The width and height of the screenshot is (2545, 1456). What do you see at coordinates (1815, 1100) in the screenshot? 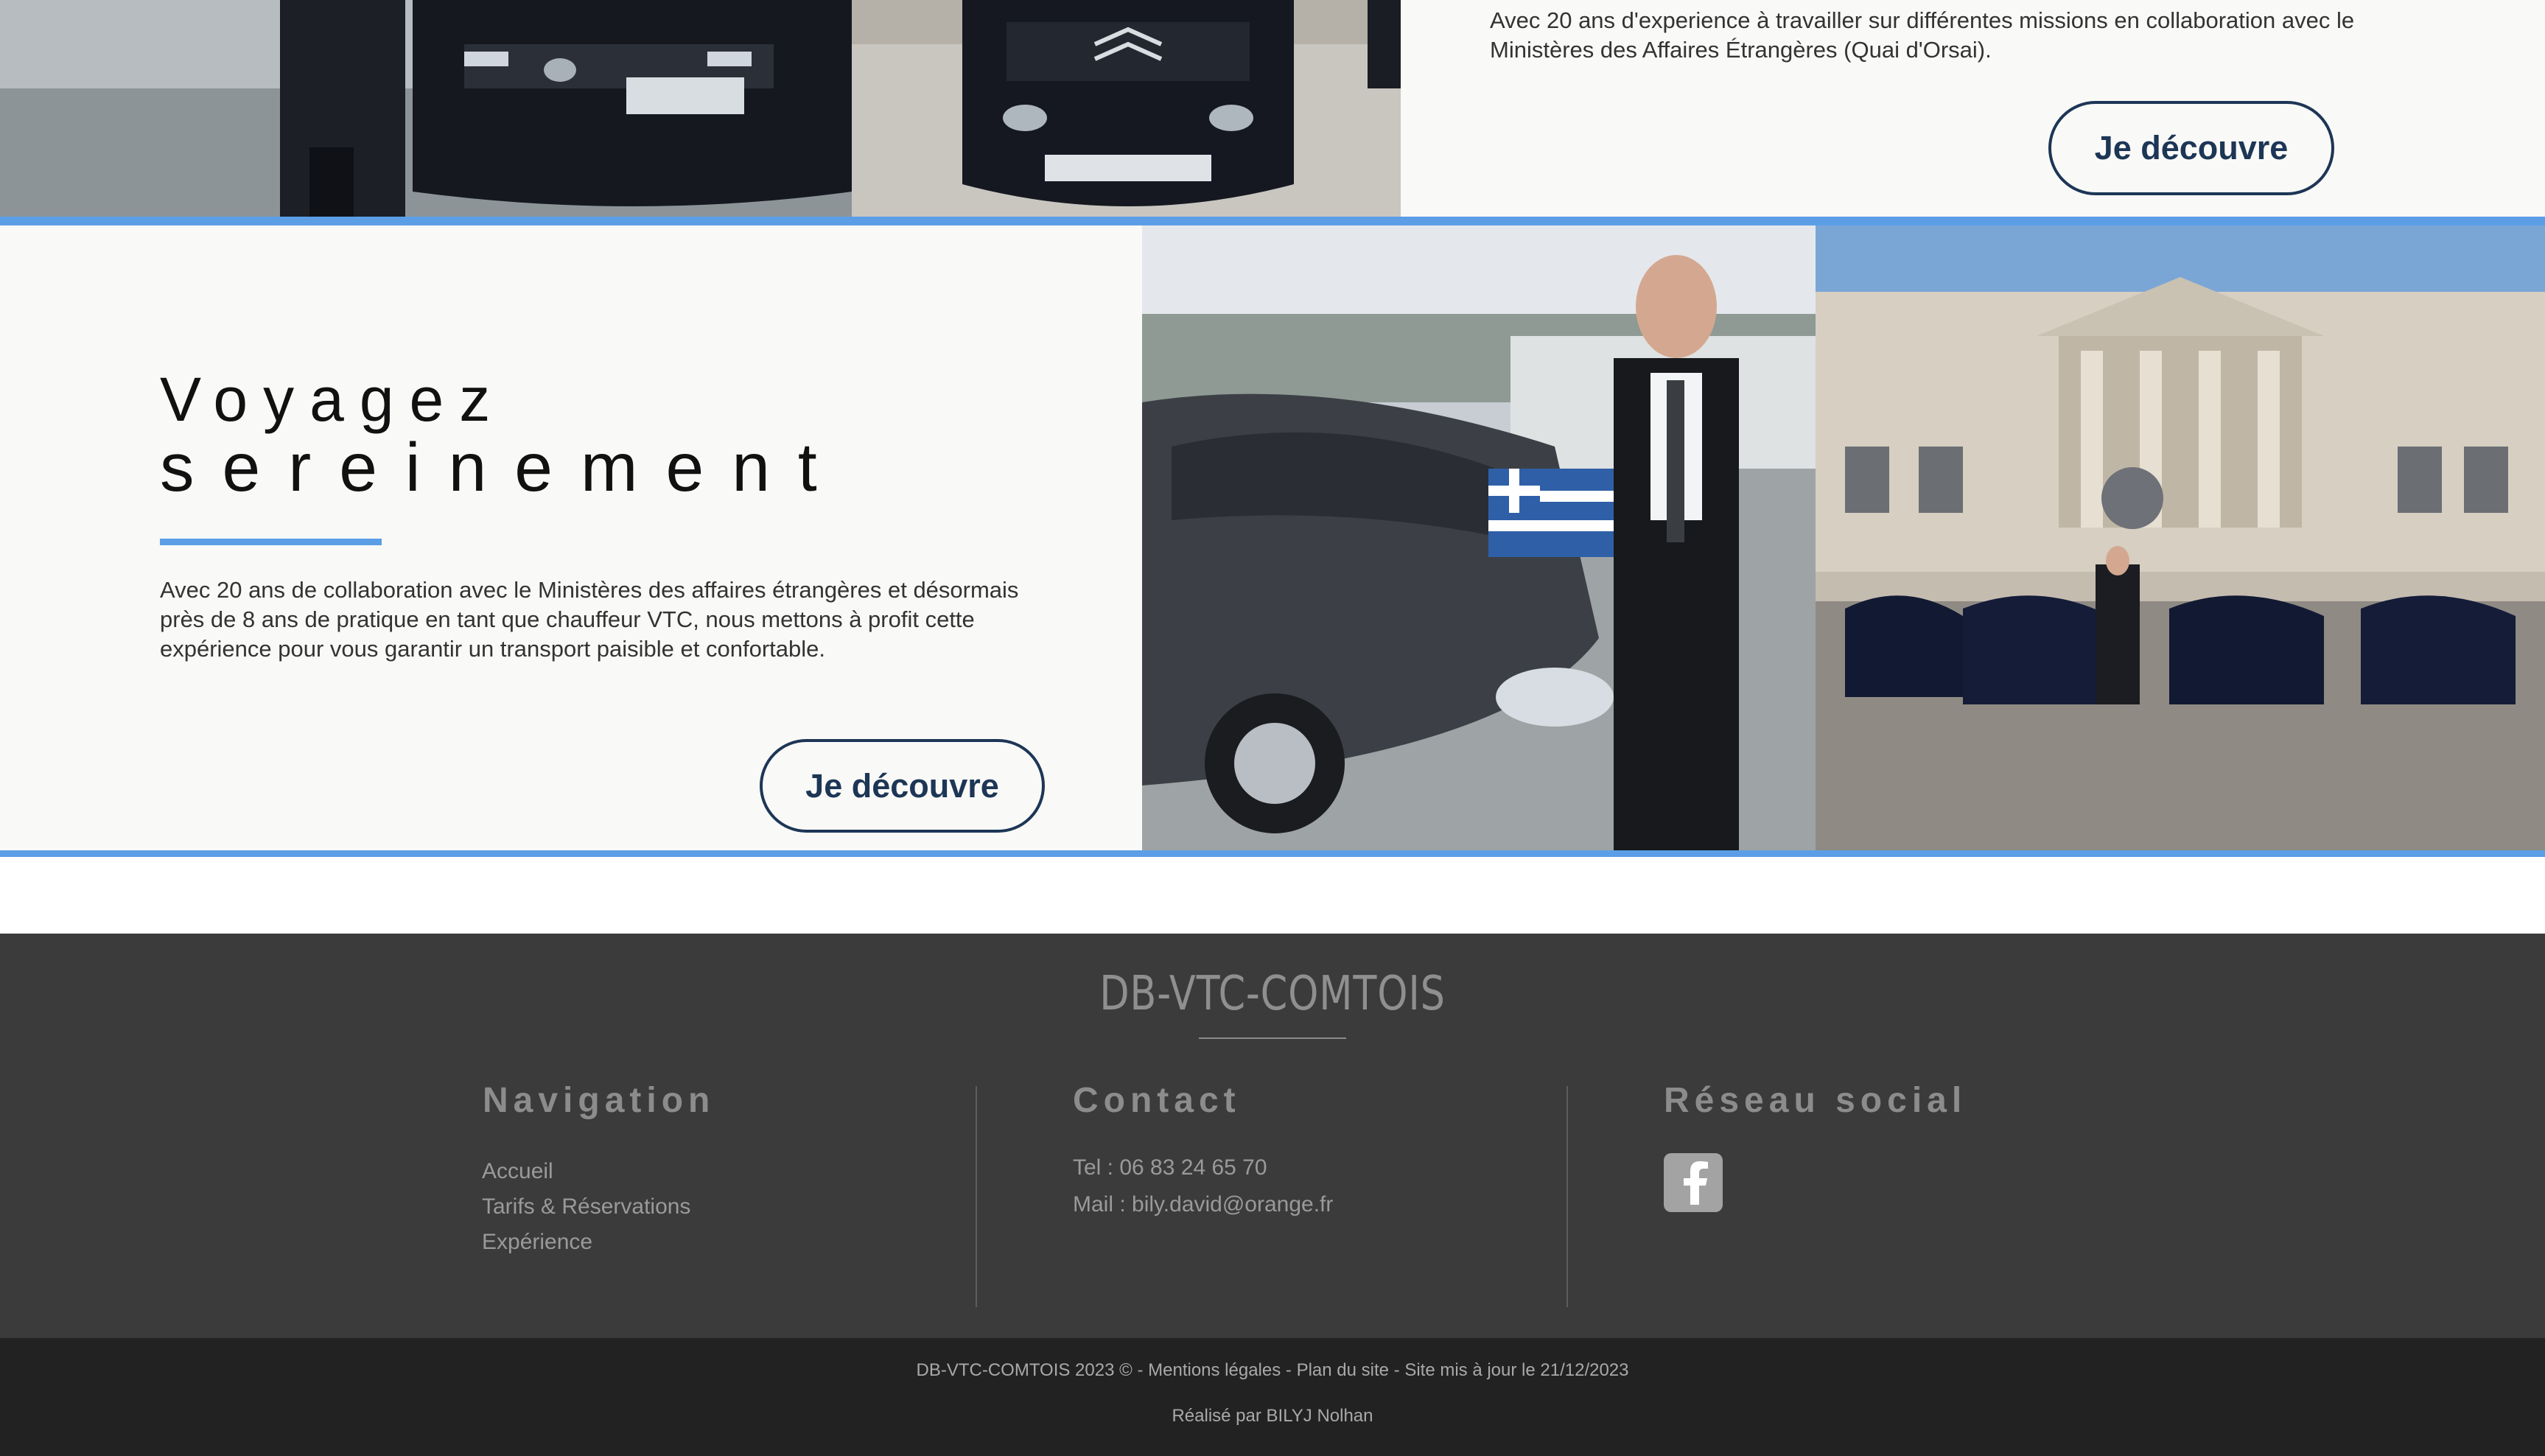
I see `social-heading: Réseau social` at bounding box center [1815, 1100].